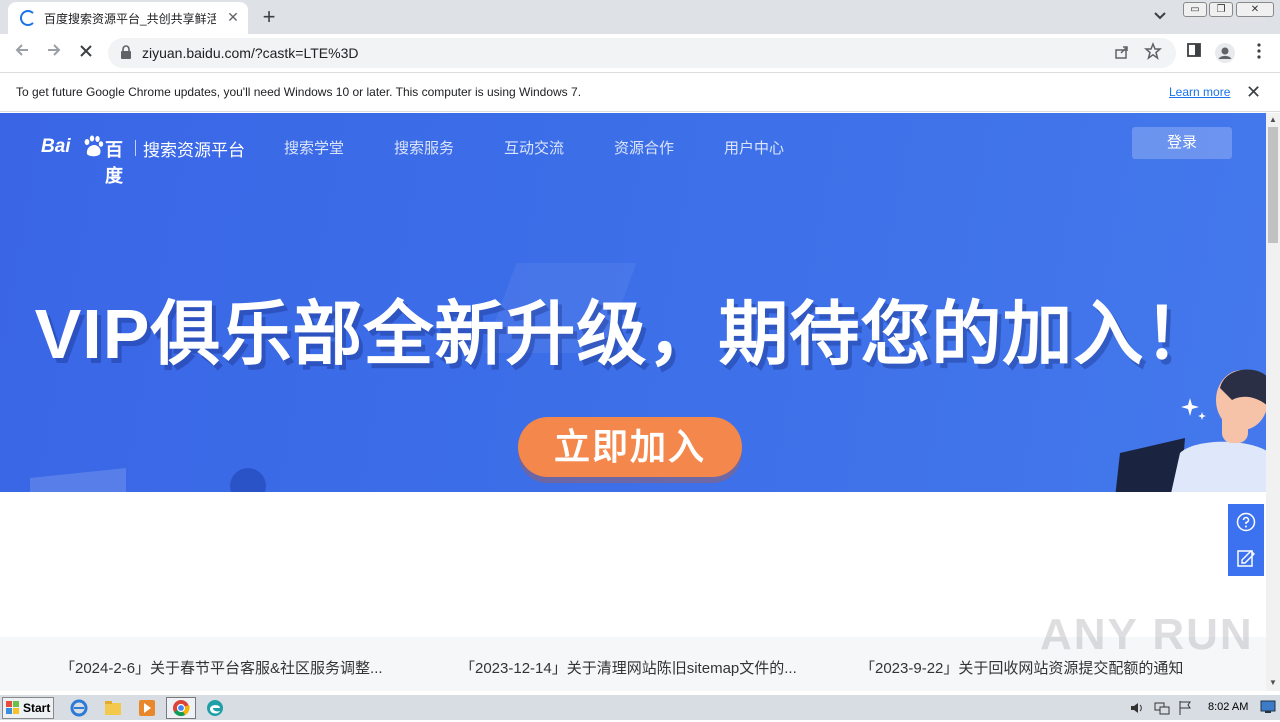 The width and height of the screenshot is (1280, 722). What do you see at coordinates (1253, 92) in the screenshot?
I see `infobar-close-icon: ✕` at bounding box center [1253, 92].